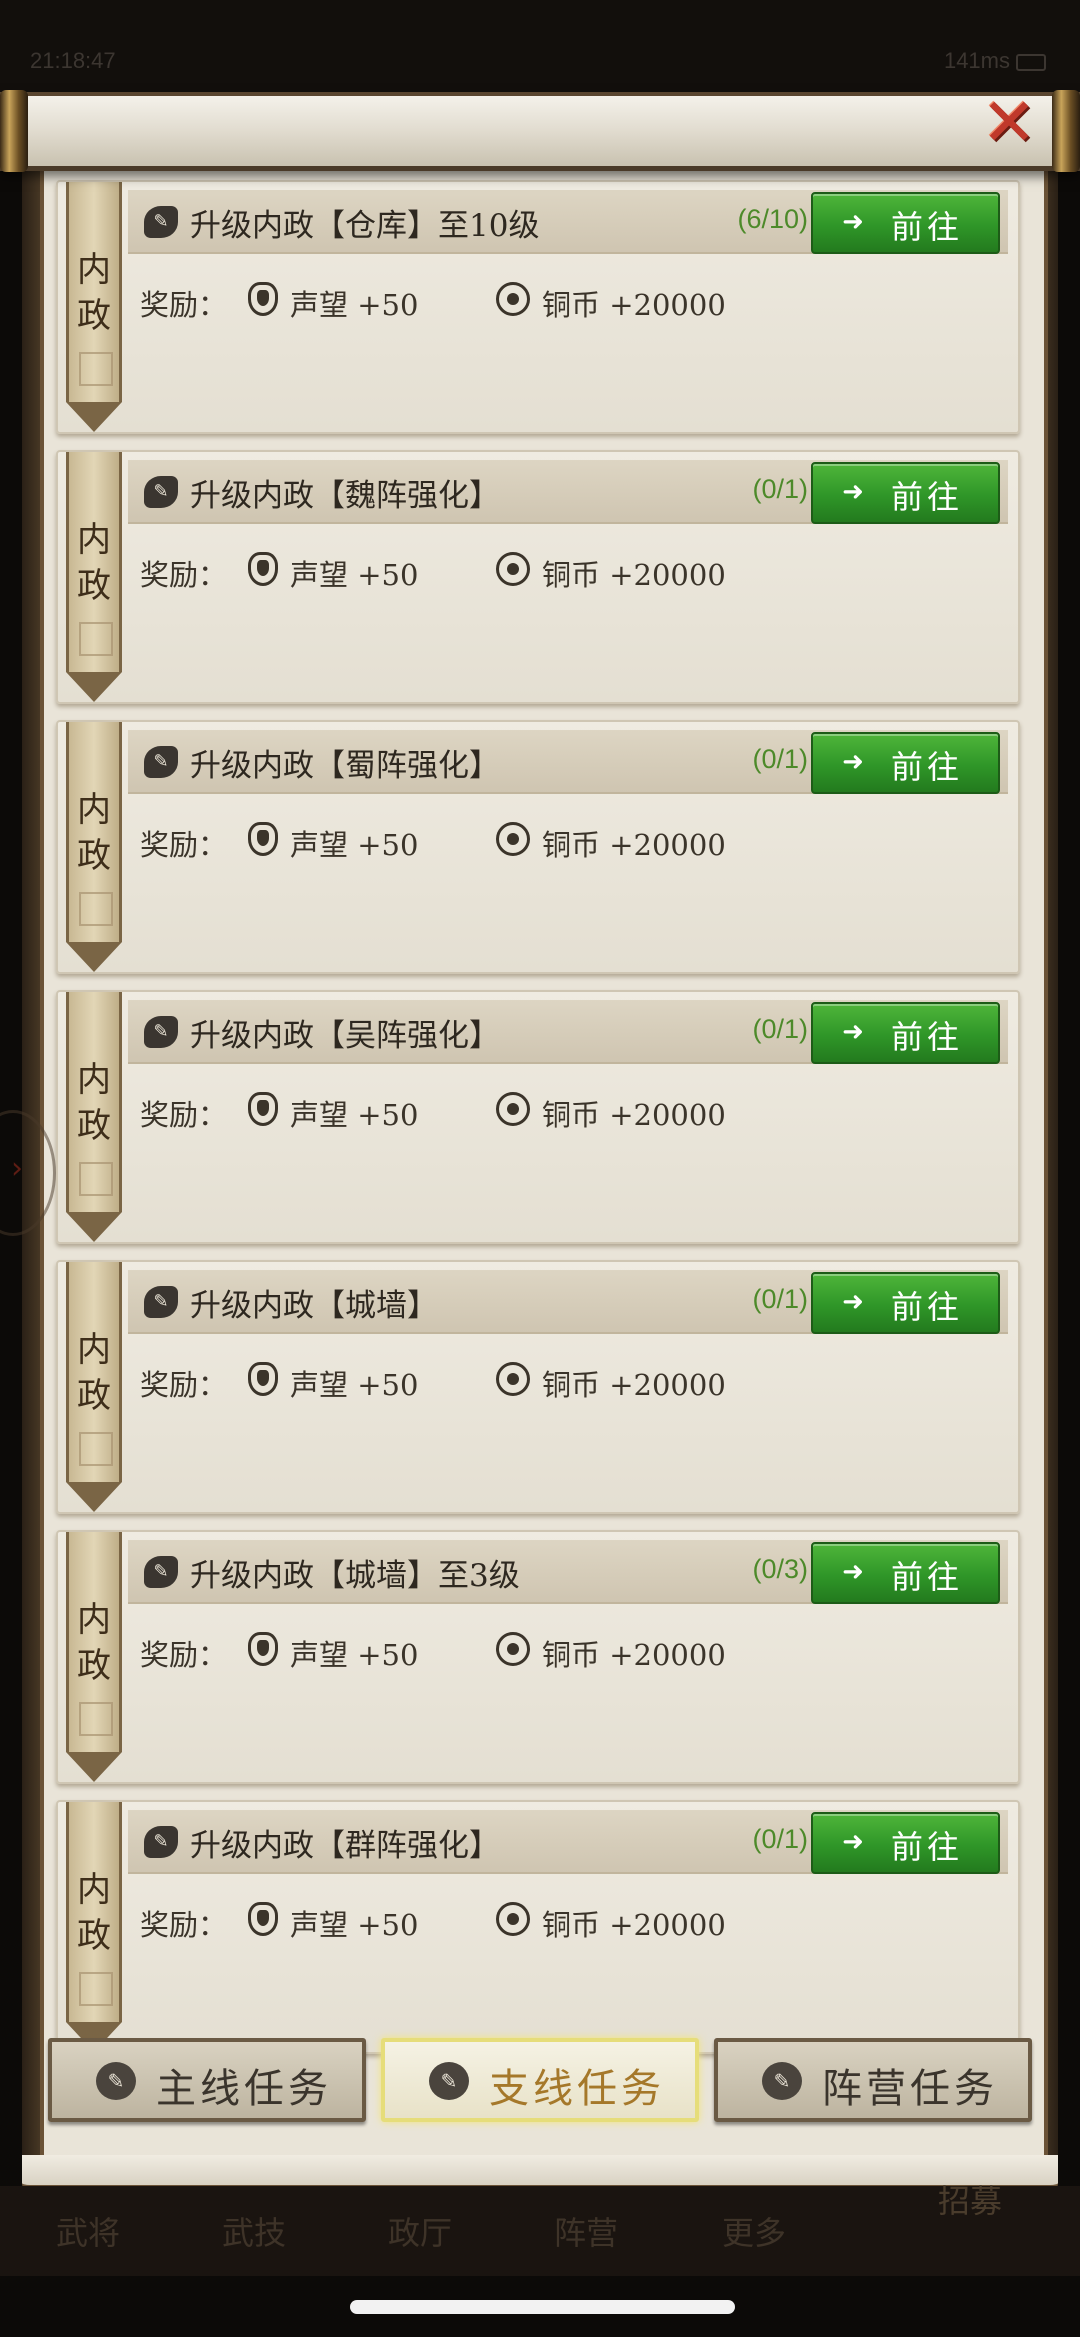 The image size is (1080, 2337). What do you see at coordinates (577, 2089) in the screenshot?
I see `tab-label: 支线任务` at bounding box center [577, 2089].